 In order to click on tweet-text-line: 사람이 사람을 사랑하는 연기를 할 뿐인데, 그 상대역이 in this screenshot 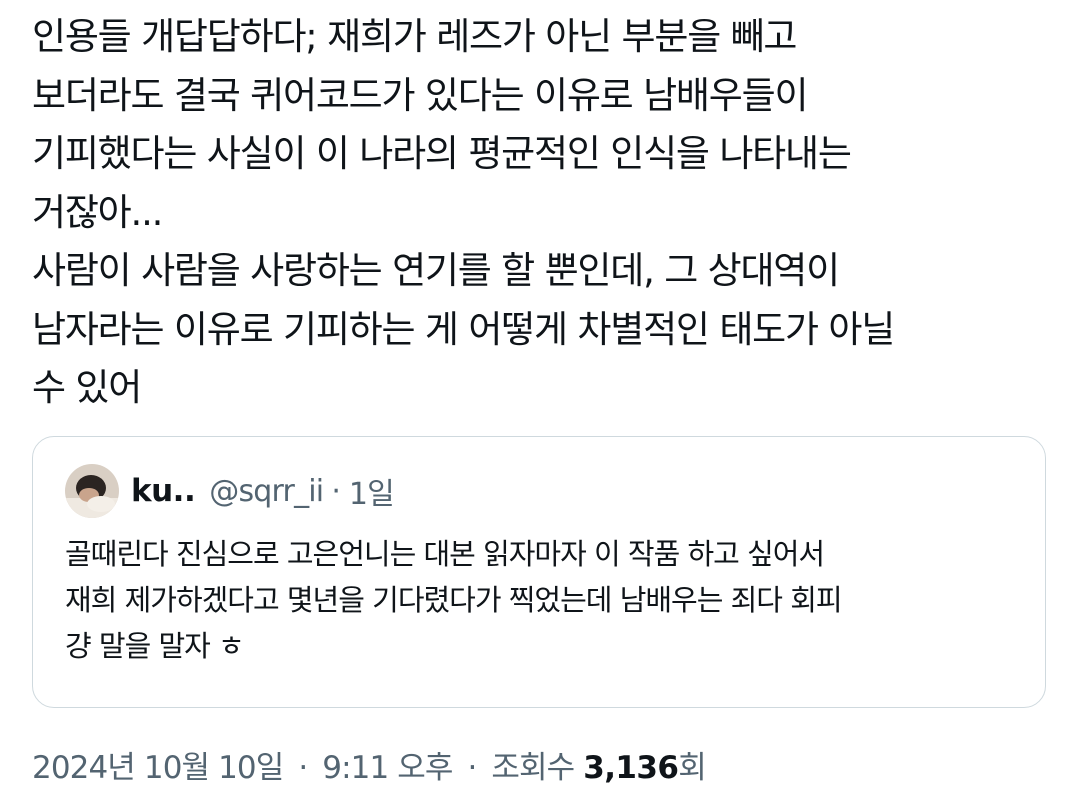, I will do `click(436, 270)`.